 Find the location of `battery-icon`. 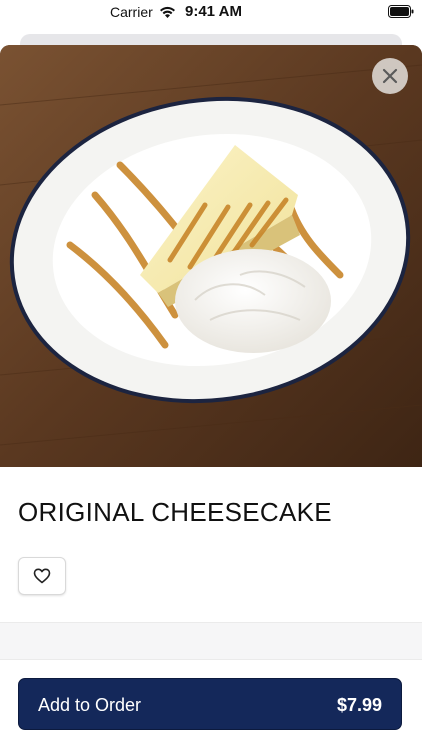

battery-icon is located at coordinates (401, 11).